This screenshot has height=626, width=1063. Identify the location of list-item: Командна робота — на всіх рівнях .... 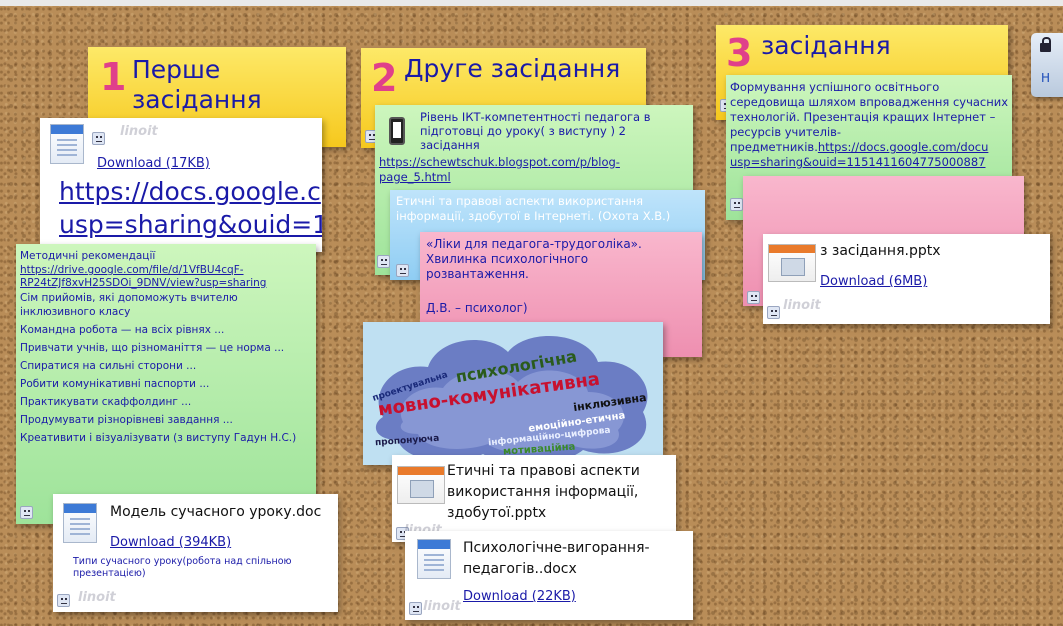
(122, 330).